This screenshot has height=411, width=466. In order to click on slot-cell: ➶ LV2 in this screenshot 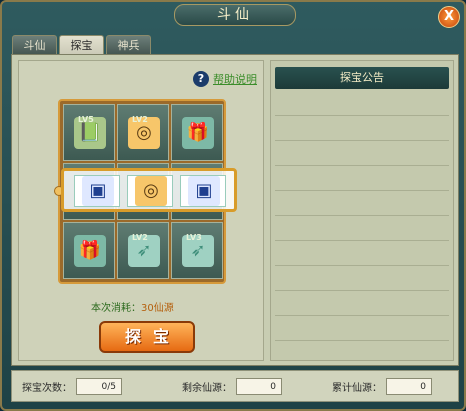, I will do `click(143, 250)`.